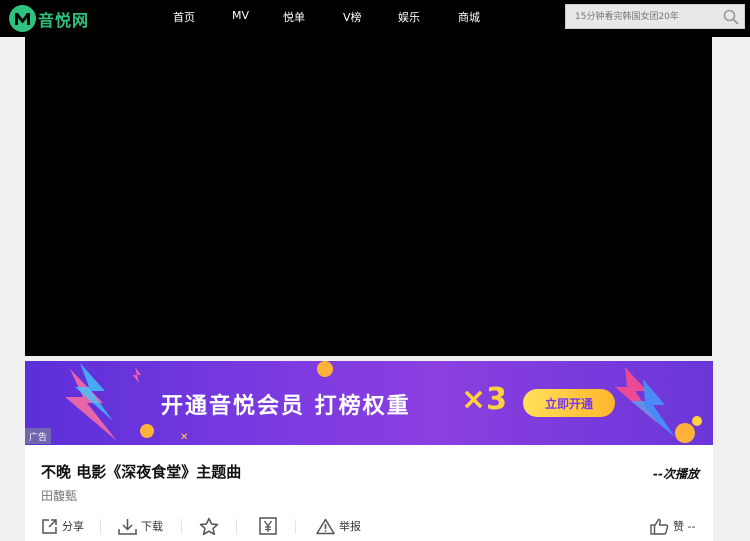  Describe the element at coordinates (409, 17) in the screenshot. I see `nav-item-entertainment: 娱乐` at that location.